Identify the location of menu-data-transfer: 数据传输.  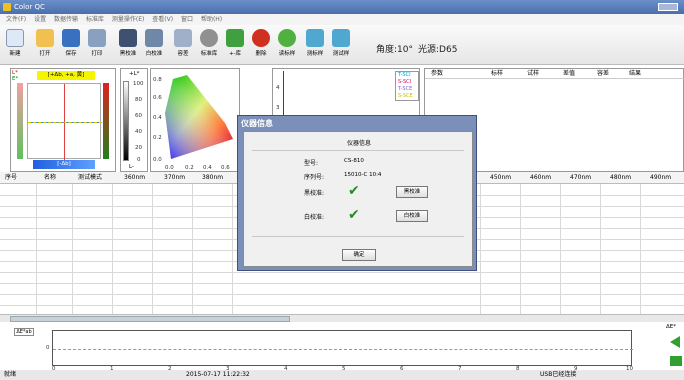
(66, 19).